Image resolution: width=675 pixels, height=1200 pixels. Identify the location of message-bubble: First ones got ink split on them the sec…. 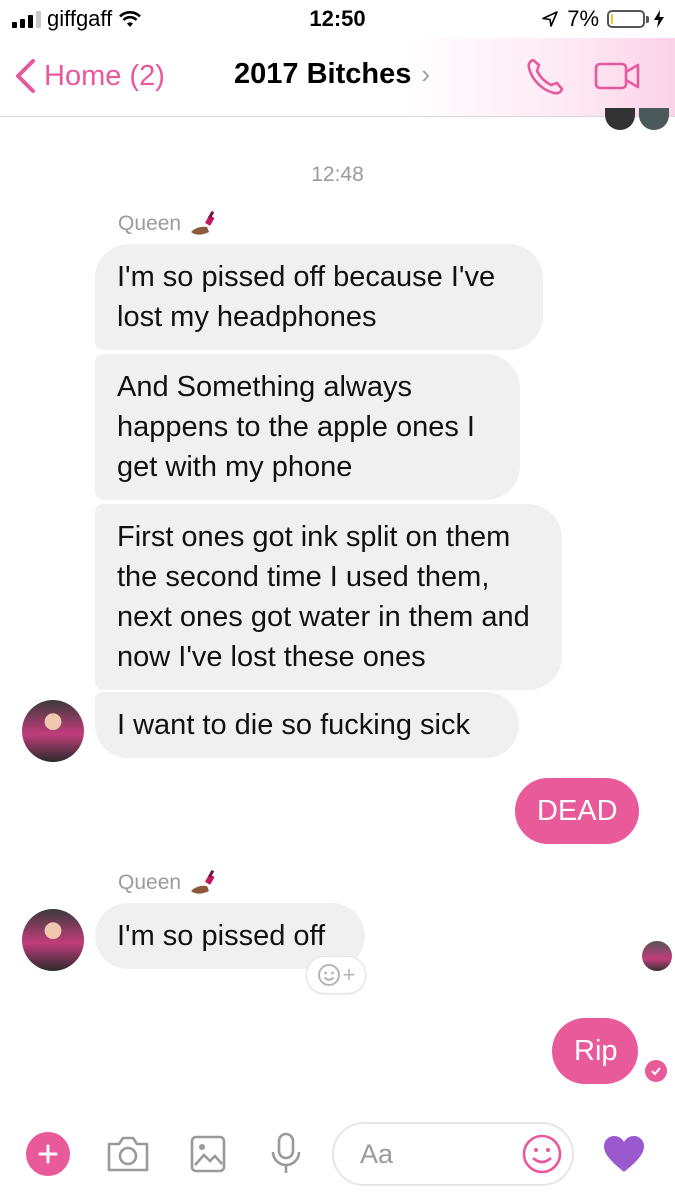
(328, 597).